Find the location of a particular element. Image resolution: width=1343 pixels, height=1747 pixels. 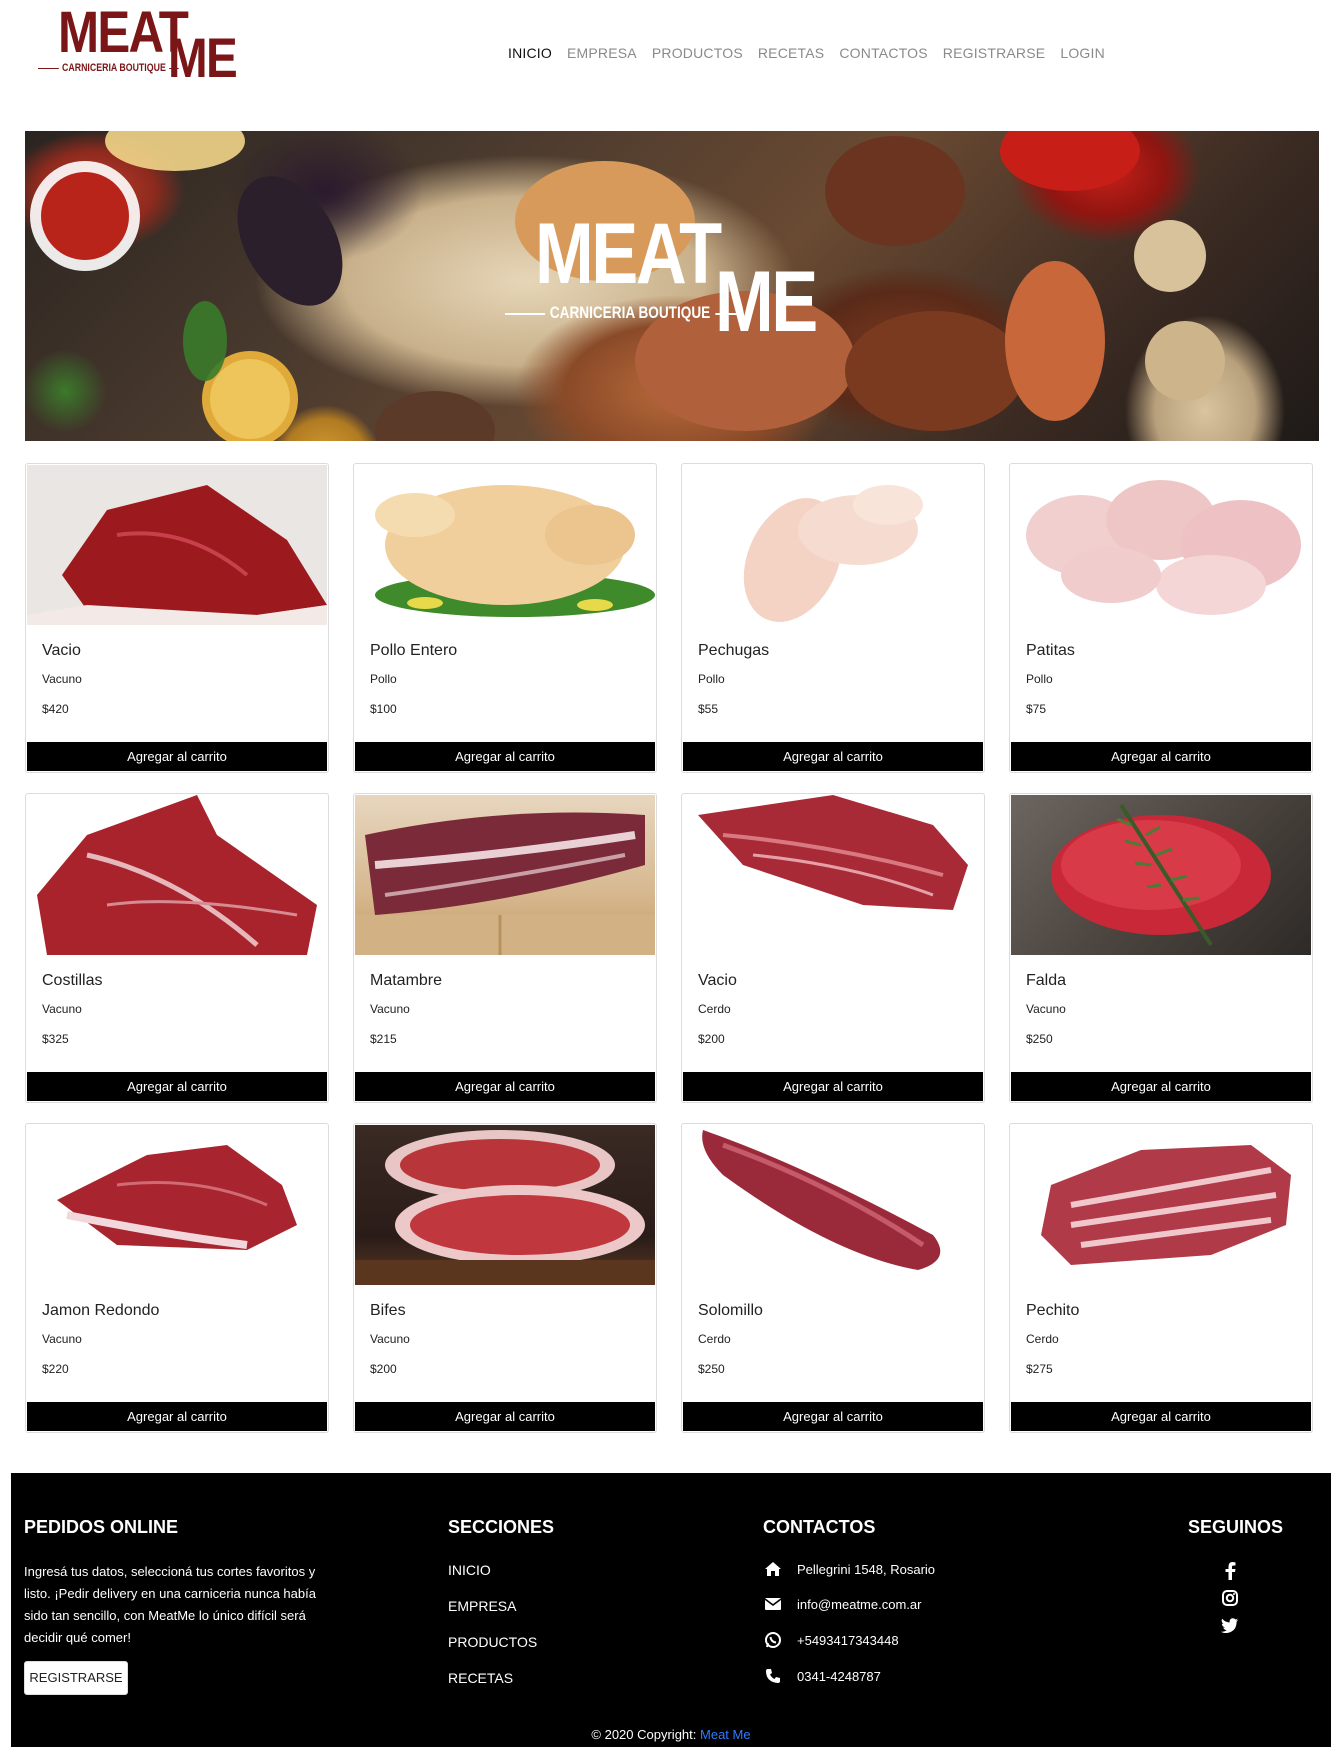

nav-login: LOGIN is located at coordinates (1082, 53).